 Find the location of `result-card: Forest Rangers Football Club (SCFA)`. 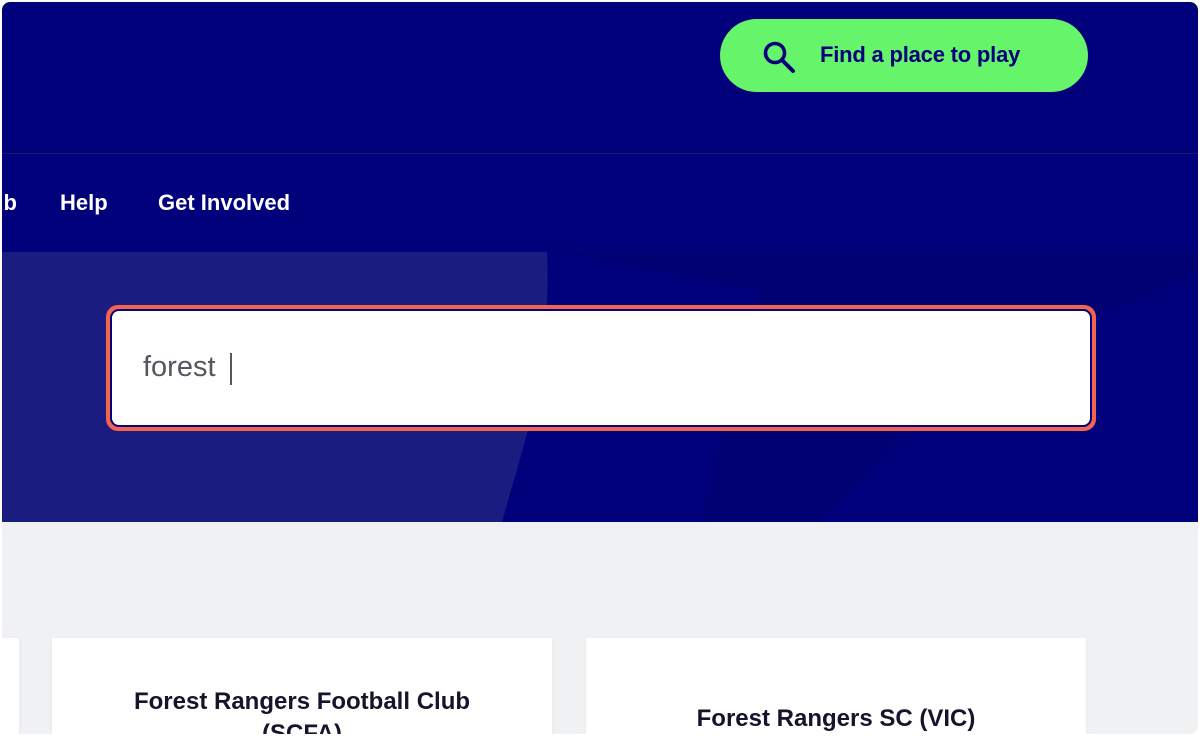

result-card: Forest Rangers Football Club (SCFA) is located at coordinates (302, 686).